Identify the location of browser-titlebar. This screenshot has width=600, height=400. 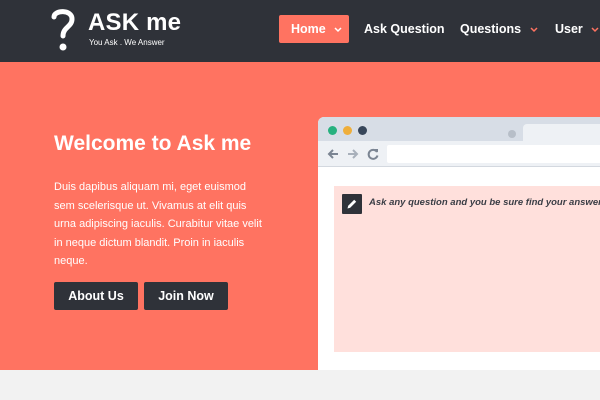
(459, 129).